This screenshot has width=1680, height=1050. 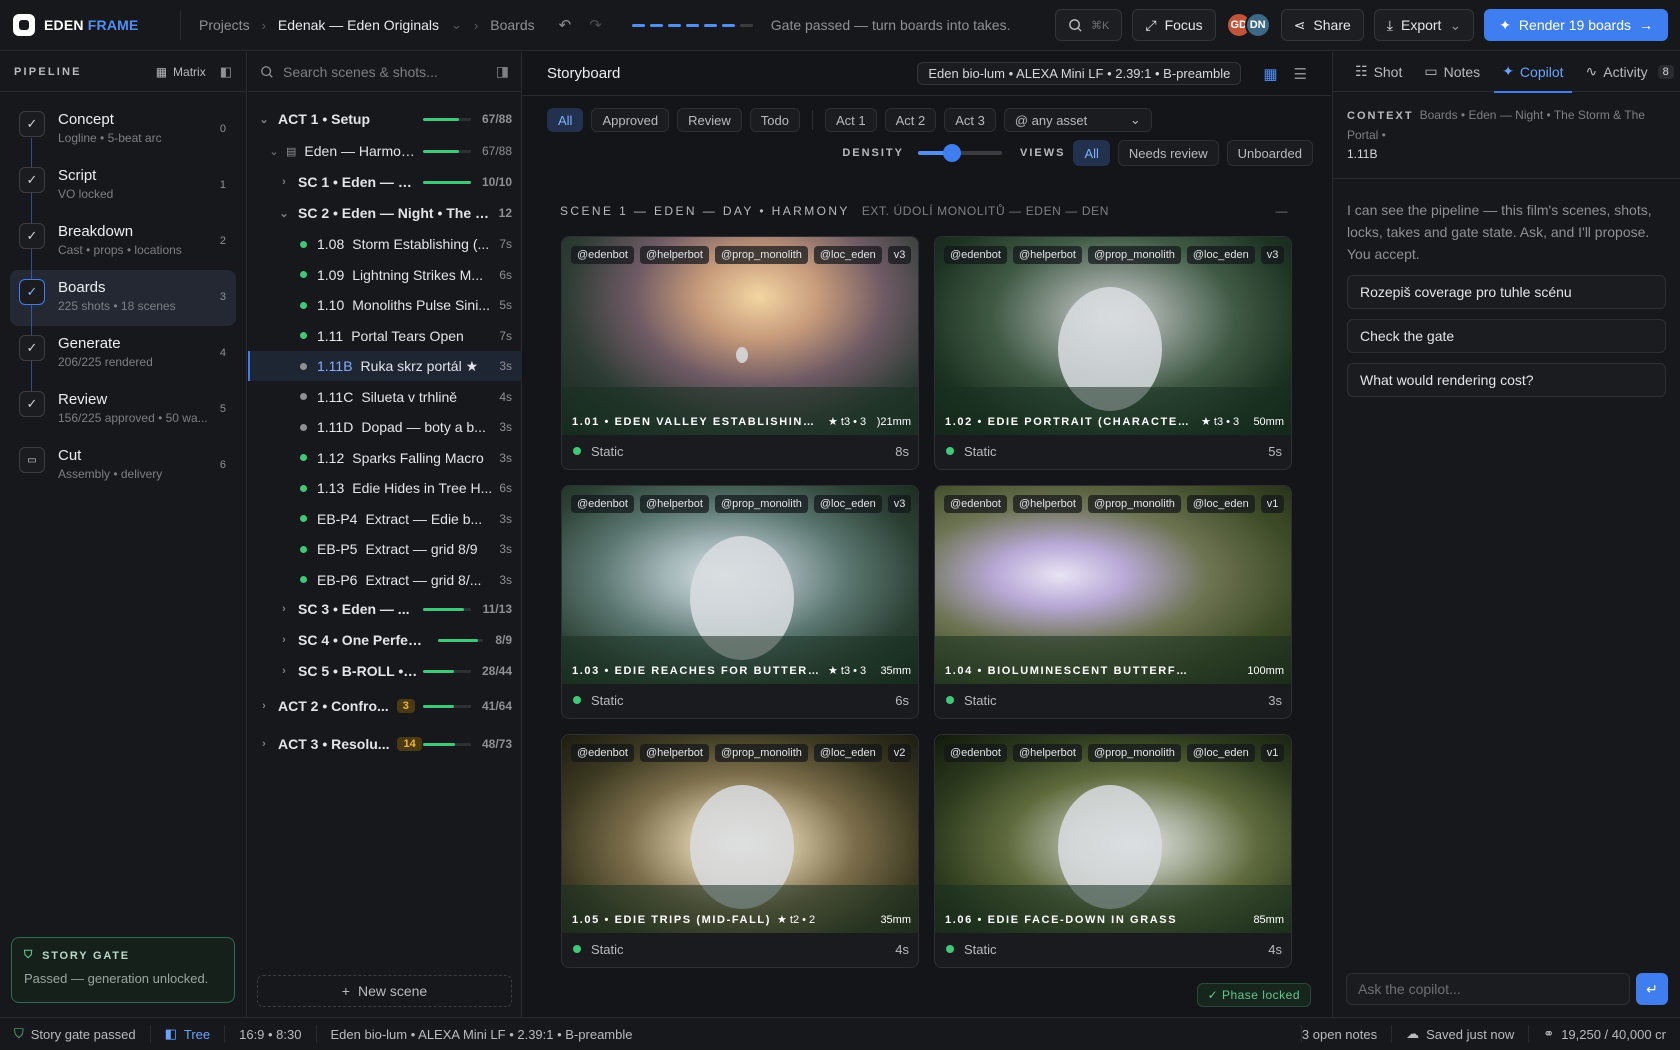 What do you see at coordinates (1424, 25) in the screenshot?
I see `export-button: ⤓ Export ⌄` at bounding box center [1424, 25].